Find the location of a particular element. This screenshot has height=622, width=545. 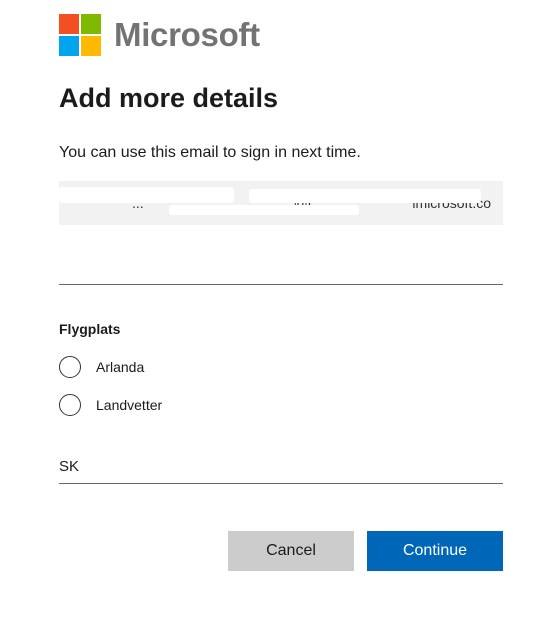

code-text-input is located at coordinates (281, 467).